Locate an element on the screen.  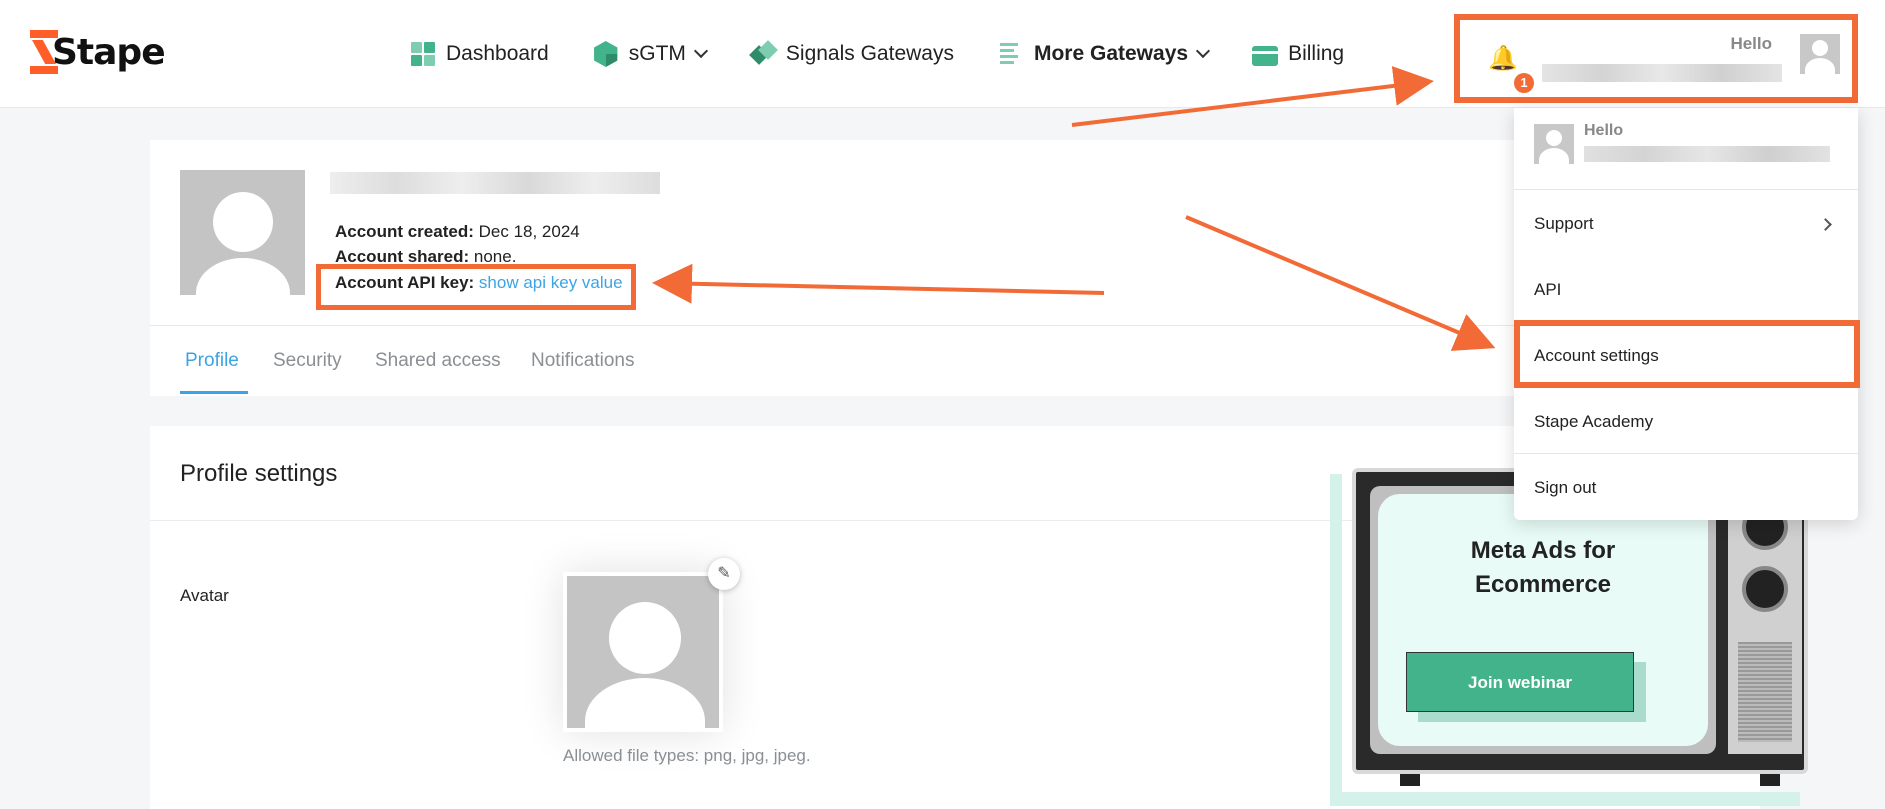
menu-item-account-settings: Account settings is located at coordinates (1686, 356).